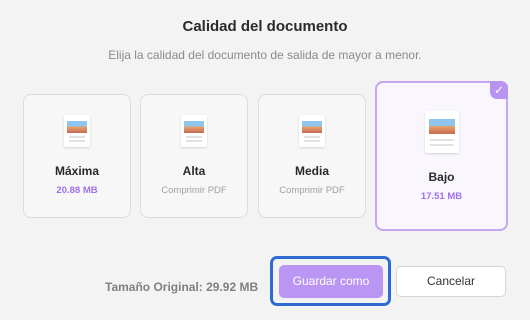 This screenshot has height=320, width=530. What do you see at coordinates (441, 196) in the screenshot?
I see `option-size: 17.51 MB` at bounding box center [441, 196].